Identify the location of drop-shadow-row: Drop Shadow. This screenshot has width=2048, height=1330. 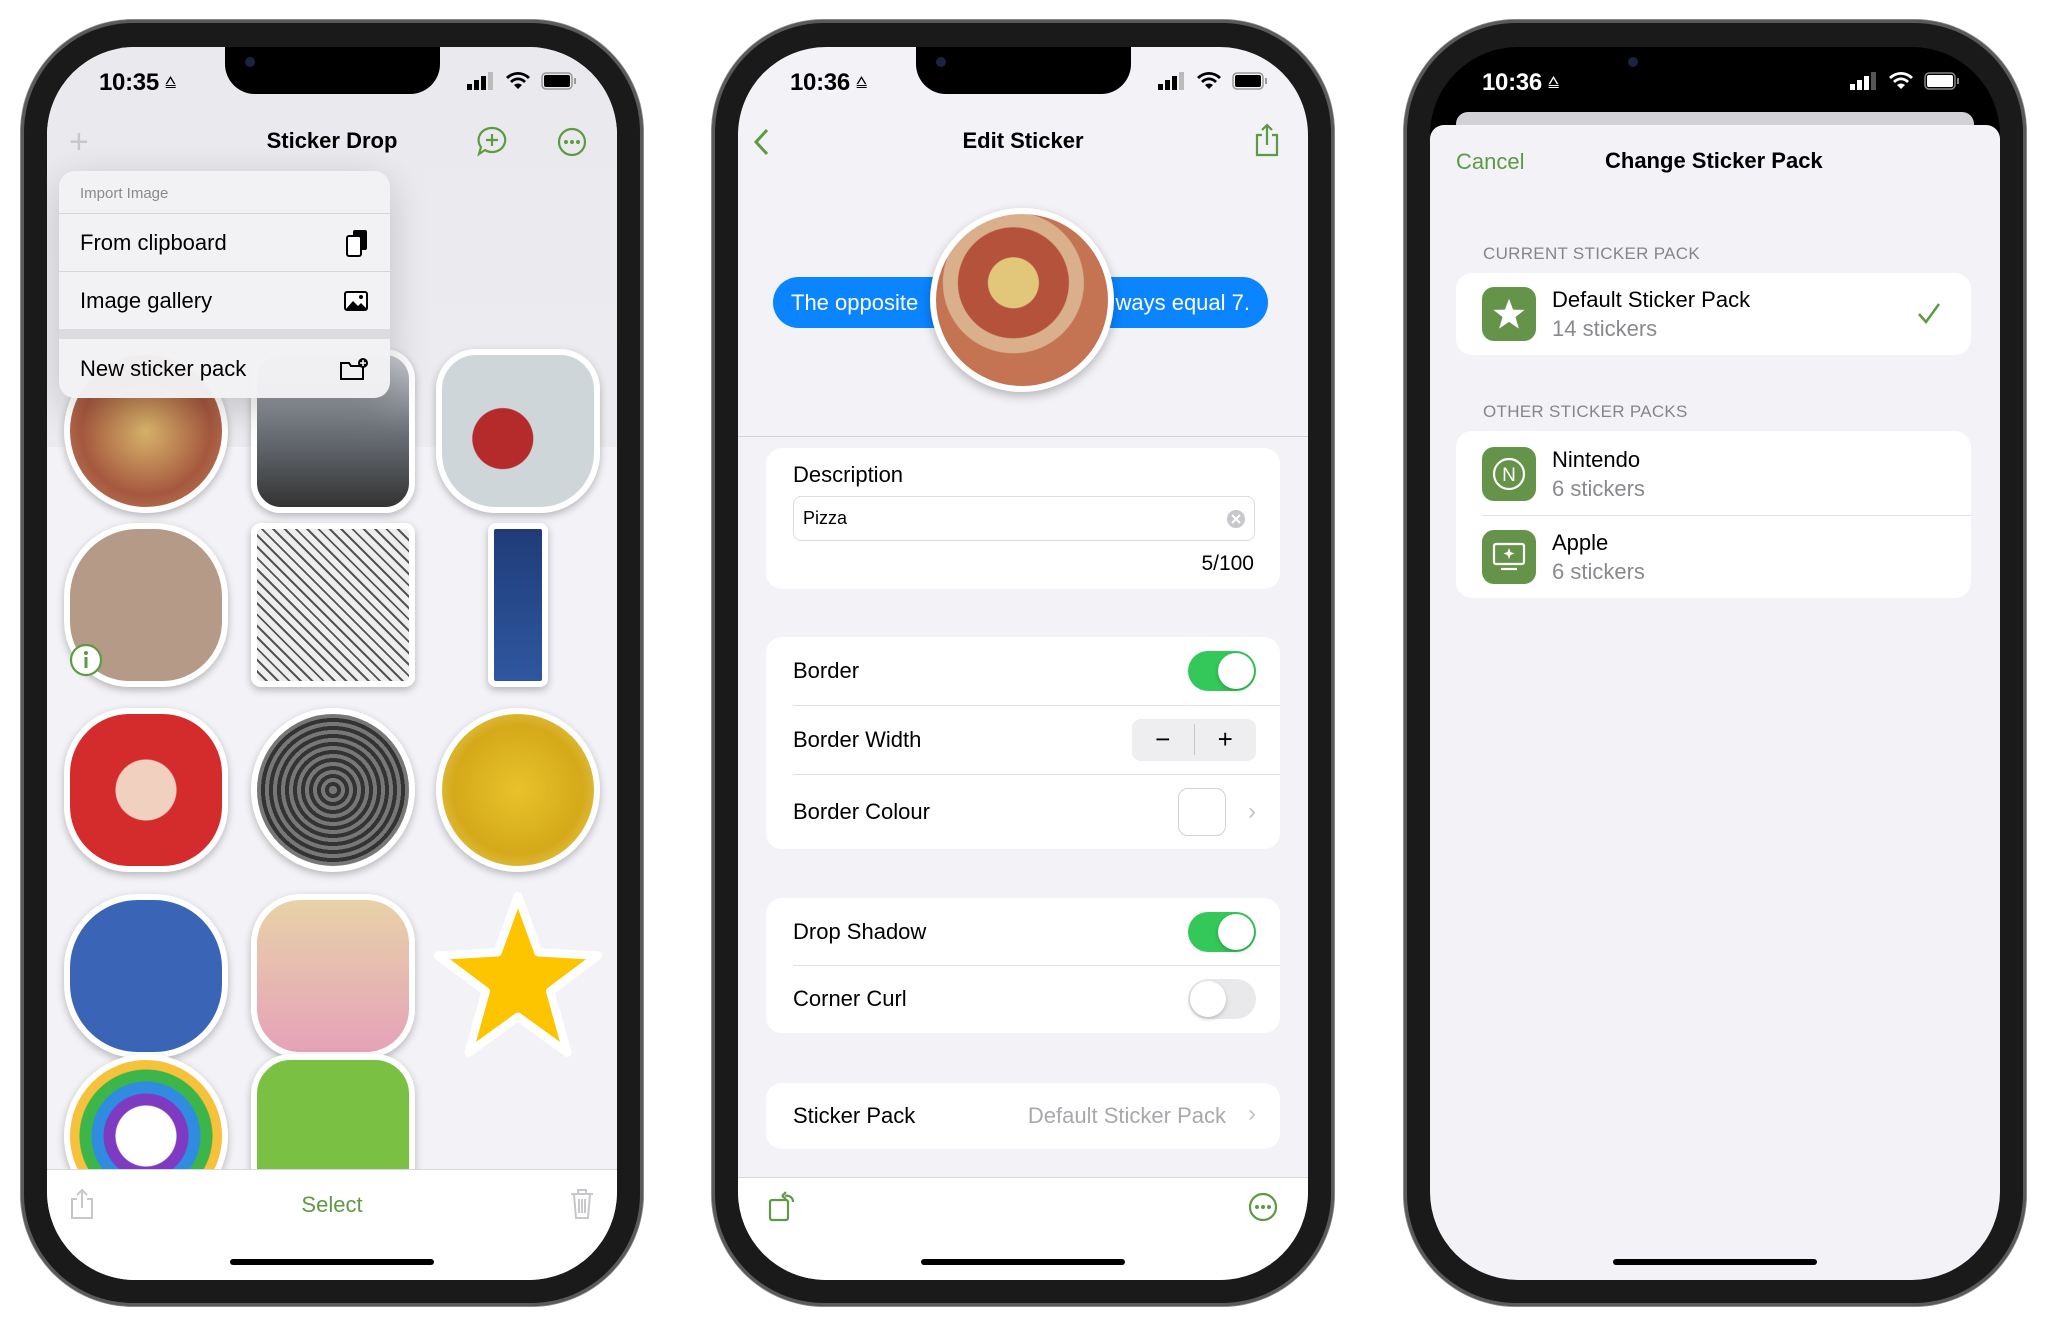
(1023, 931).